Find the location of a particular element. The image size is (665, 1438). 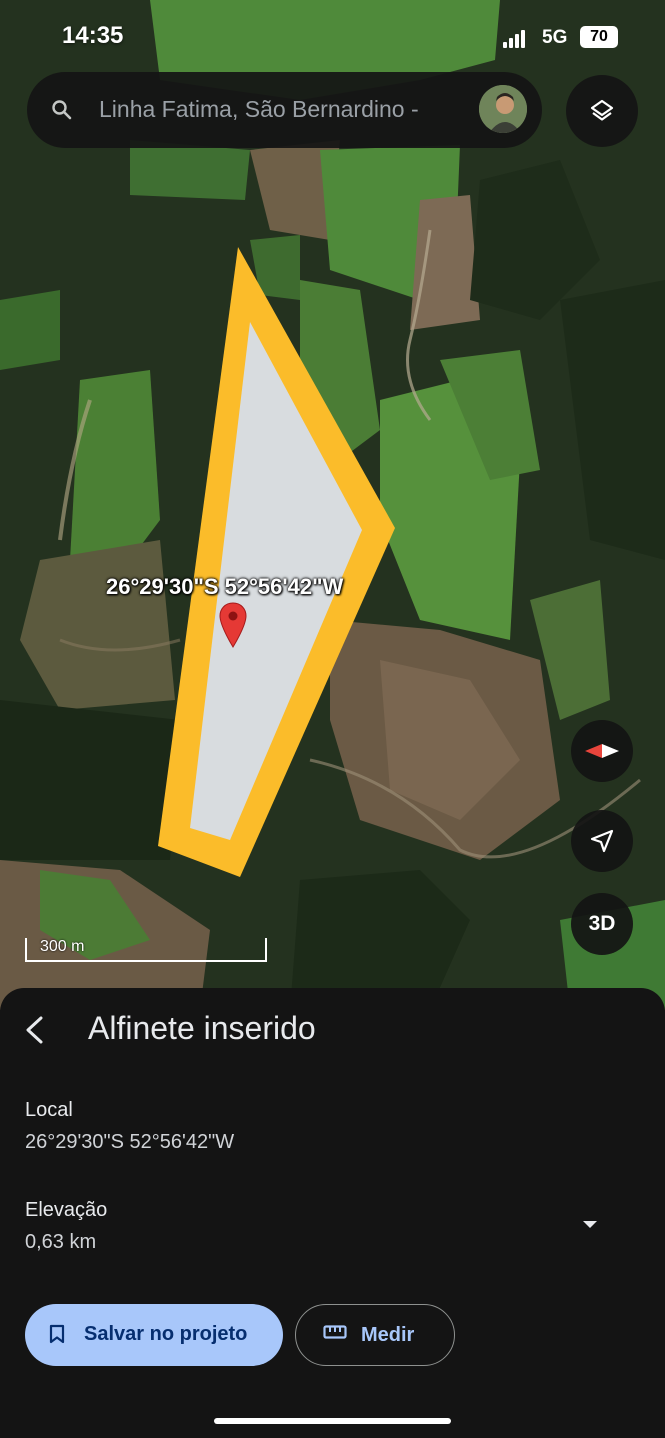

back-button is located at coordinates (36, 1030).